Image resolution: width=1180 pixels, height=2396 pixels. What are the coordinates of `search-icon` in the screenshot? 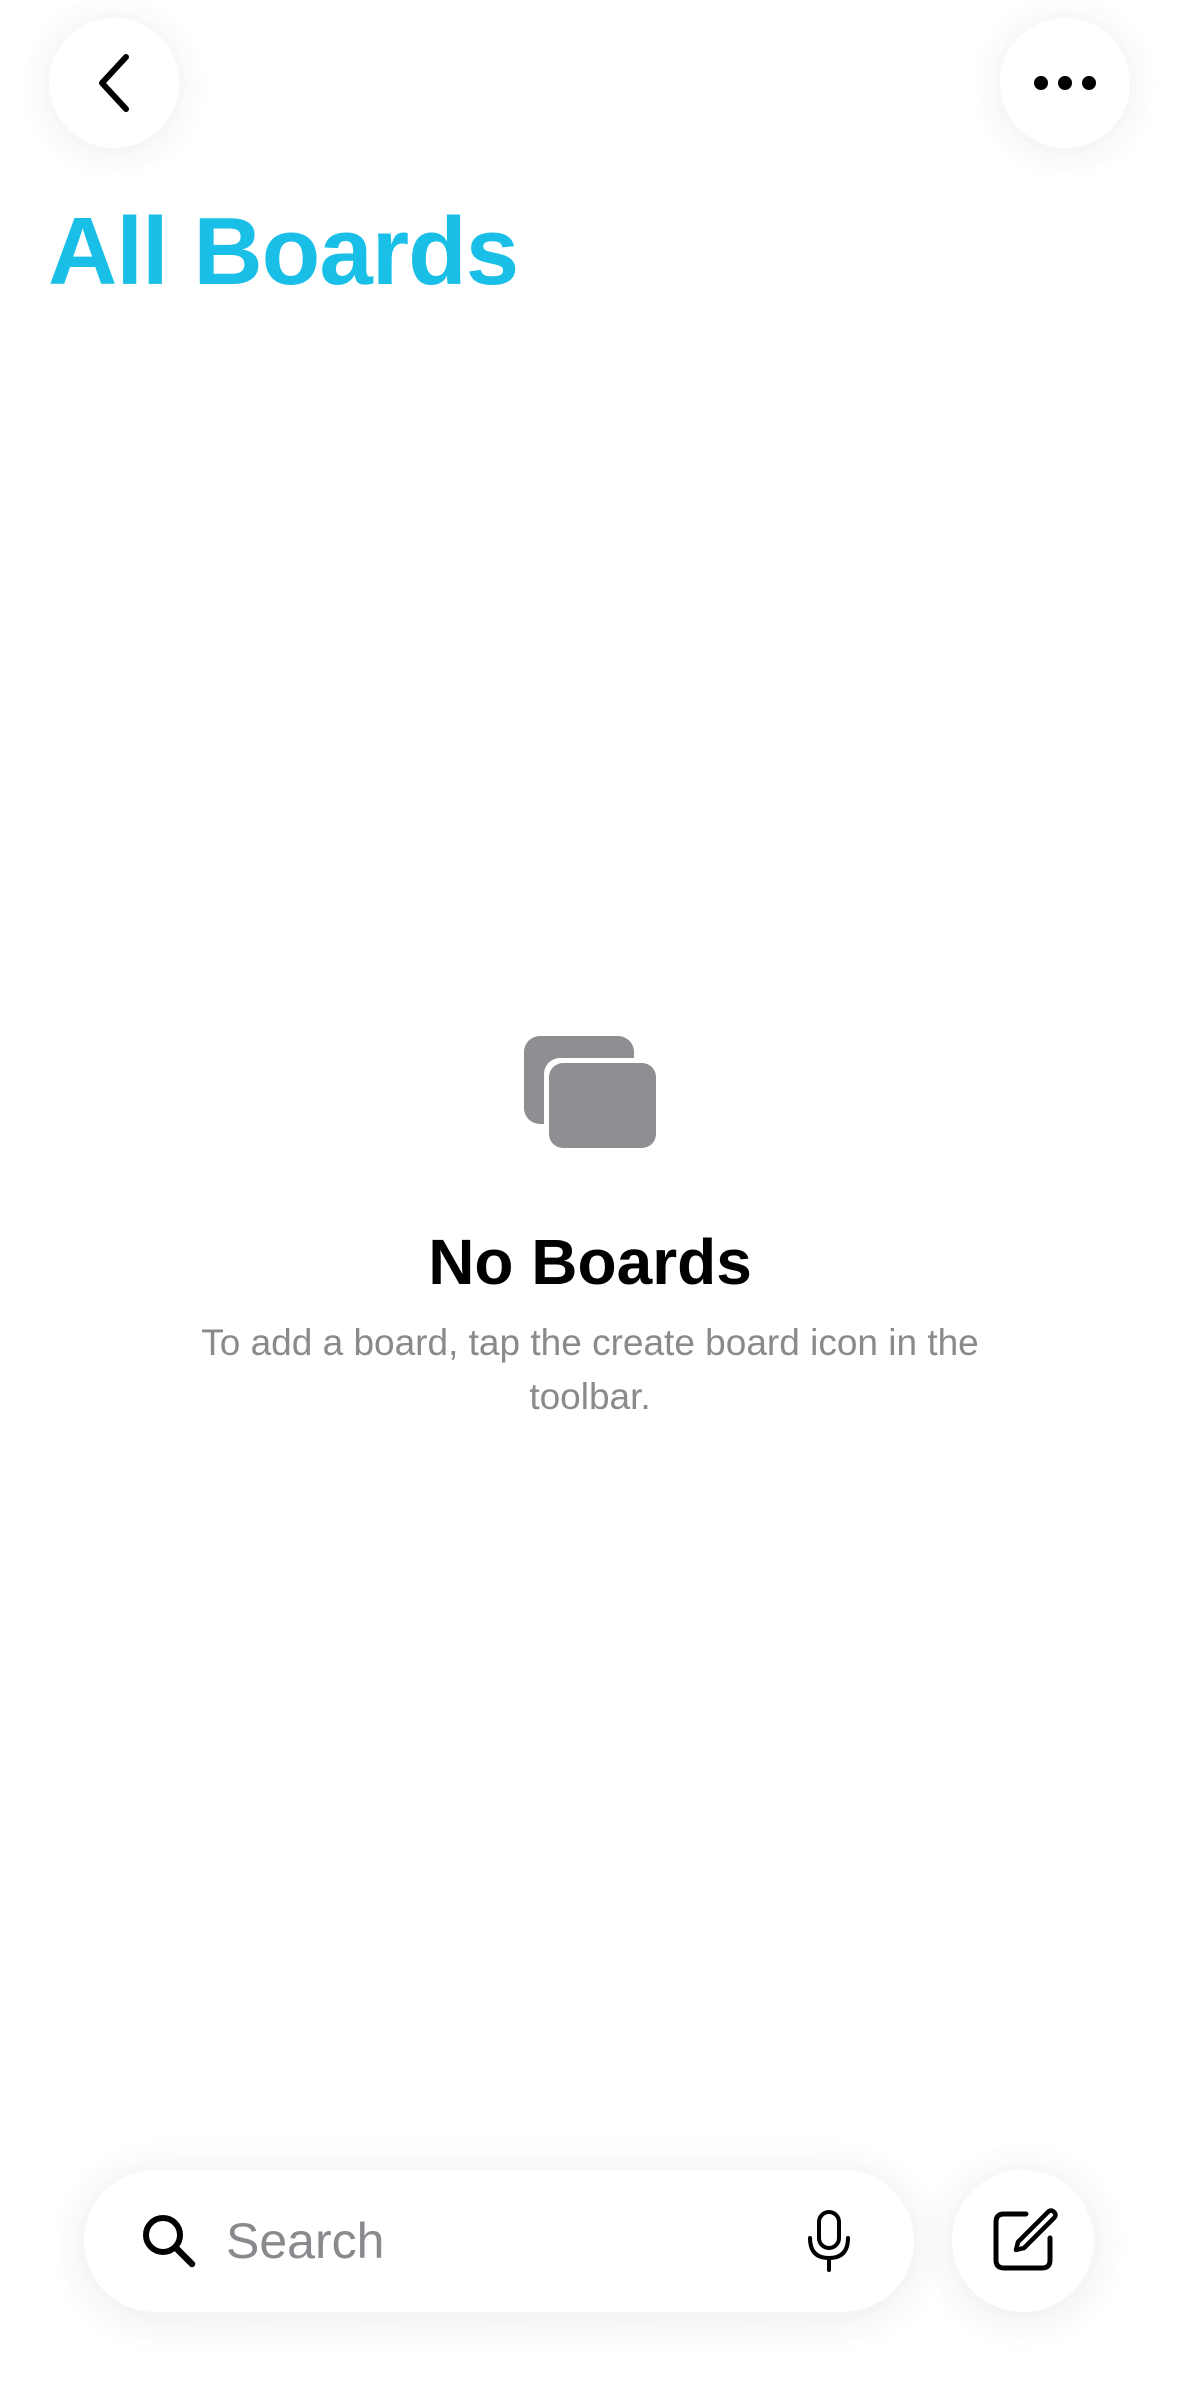 It's located at (169, 2241).